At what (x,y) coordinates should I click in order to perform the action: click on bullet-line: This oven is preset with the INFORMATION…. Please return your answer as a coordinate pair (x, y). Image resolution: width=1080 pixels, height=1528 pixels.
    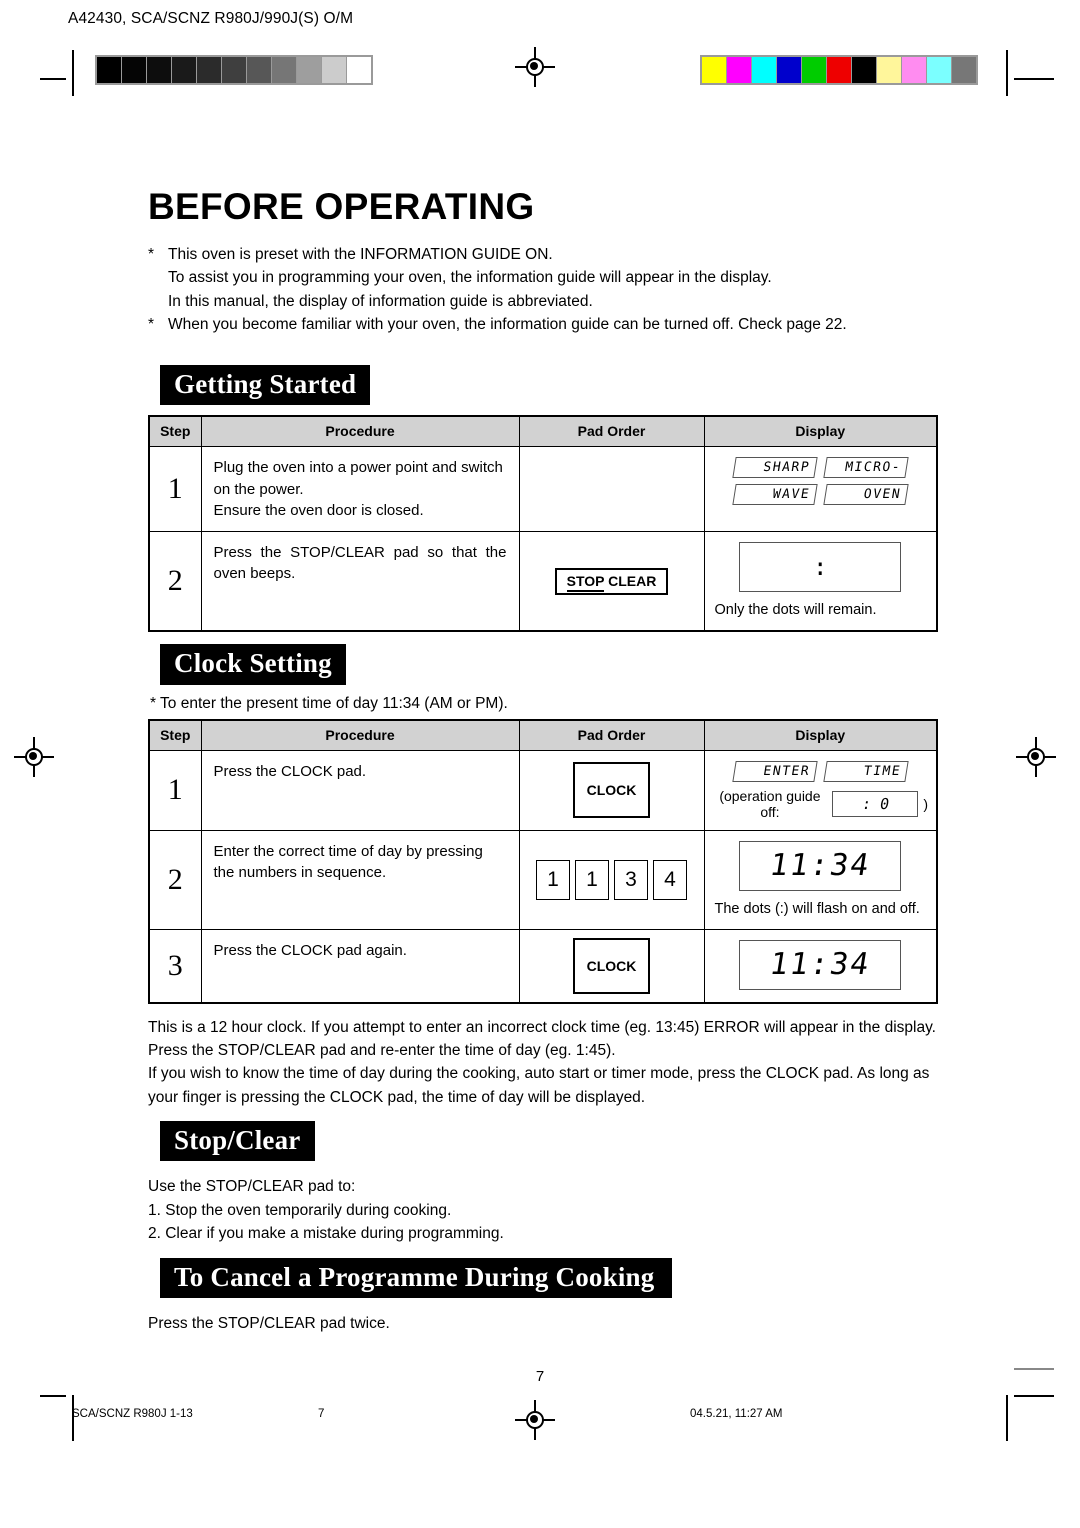
    Looking at the image, I should click on (360, 254).